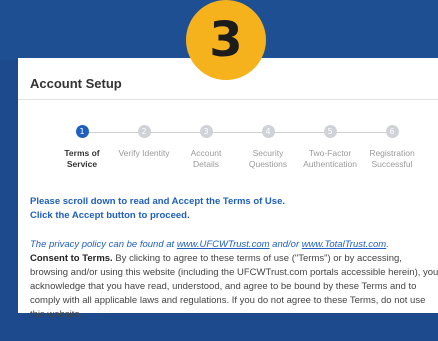  What do you see at coordinates (71, 258) in the screenshot?
I see `consent-heading: Consent to Terms.` at bounding box center [71, 258].